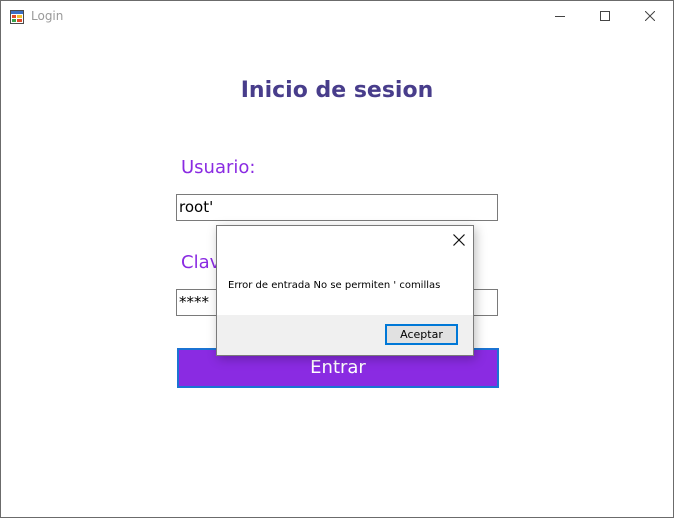  Describe the element at coordinates (337, 16) in the screenshot. I see `title-bar: Login` at that location.